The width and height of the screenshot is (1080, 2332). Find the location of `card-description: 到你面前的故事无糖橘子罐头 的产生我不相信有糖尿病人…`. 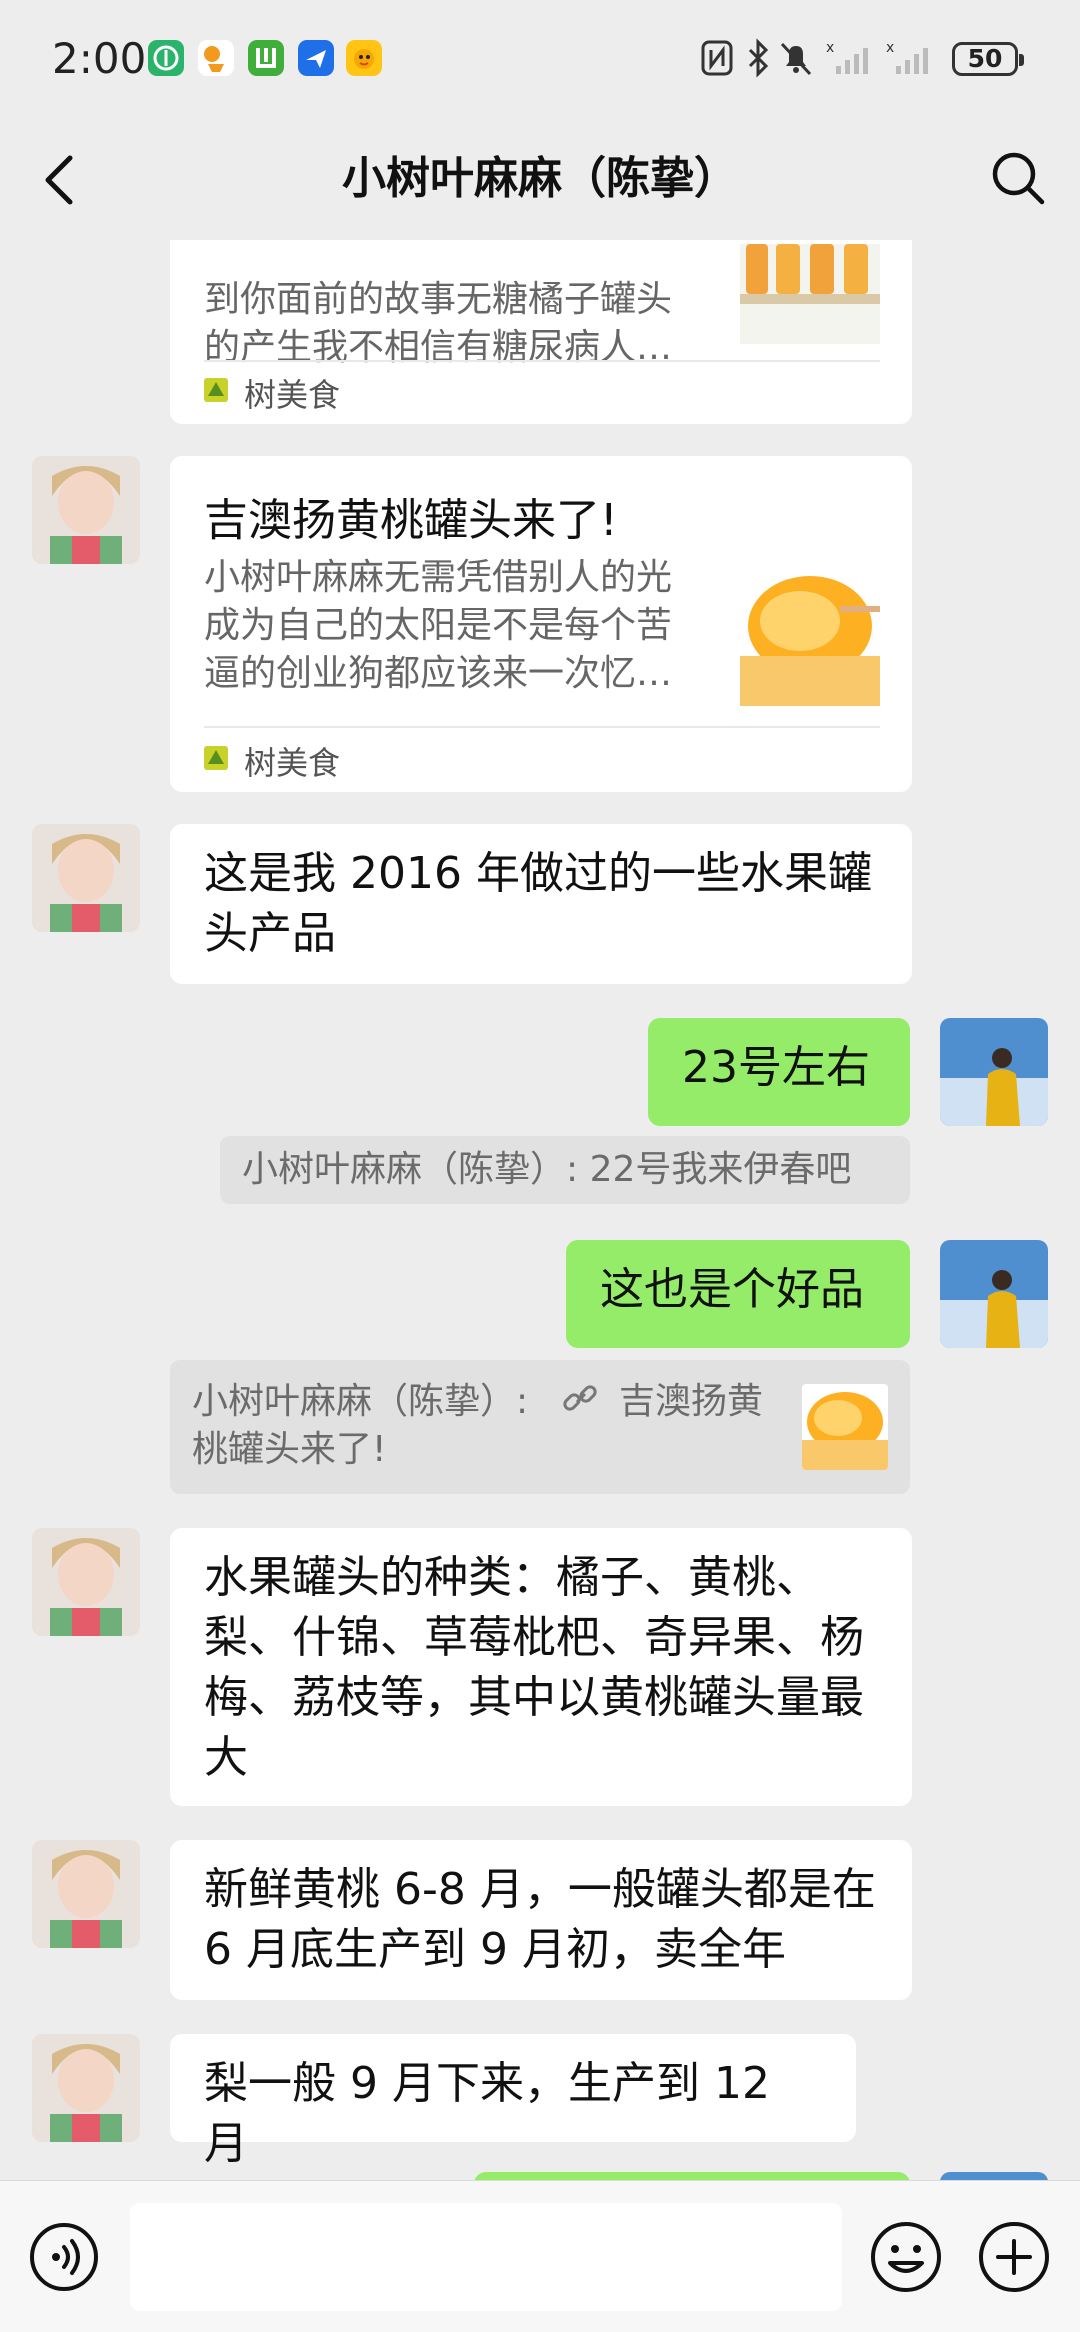

card-description: 到你面前的故事无糖橘子罐头 的产生我不相信有糖尿病人… is located at coordinates (438, 323).